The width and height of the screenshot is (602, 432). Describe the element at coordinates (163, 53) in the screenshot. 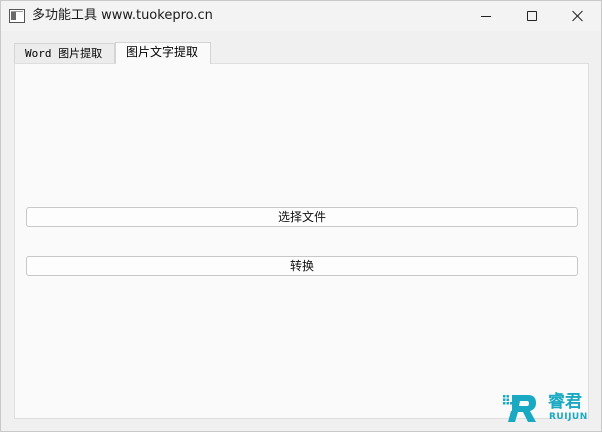

I see `tab-image-text-extract: 图片文字提取` at that location.